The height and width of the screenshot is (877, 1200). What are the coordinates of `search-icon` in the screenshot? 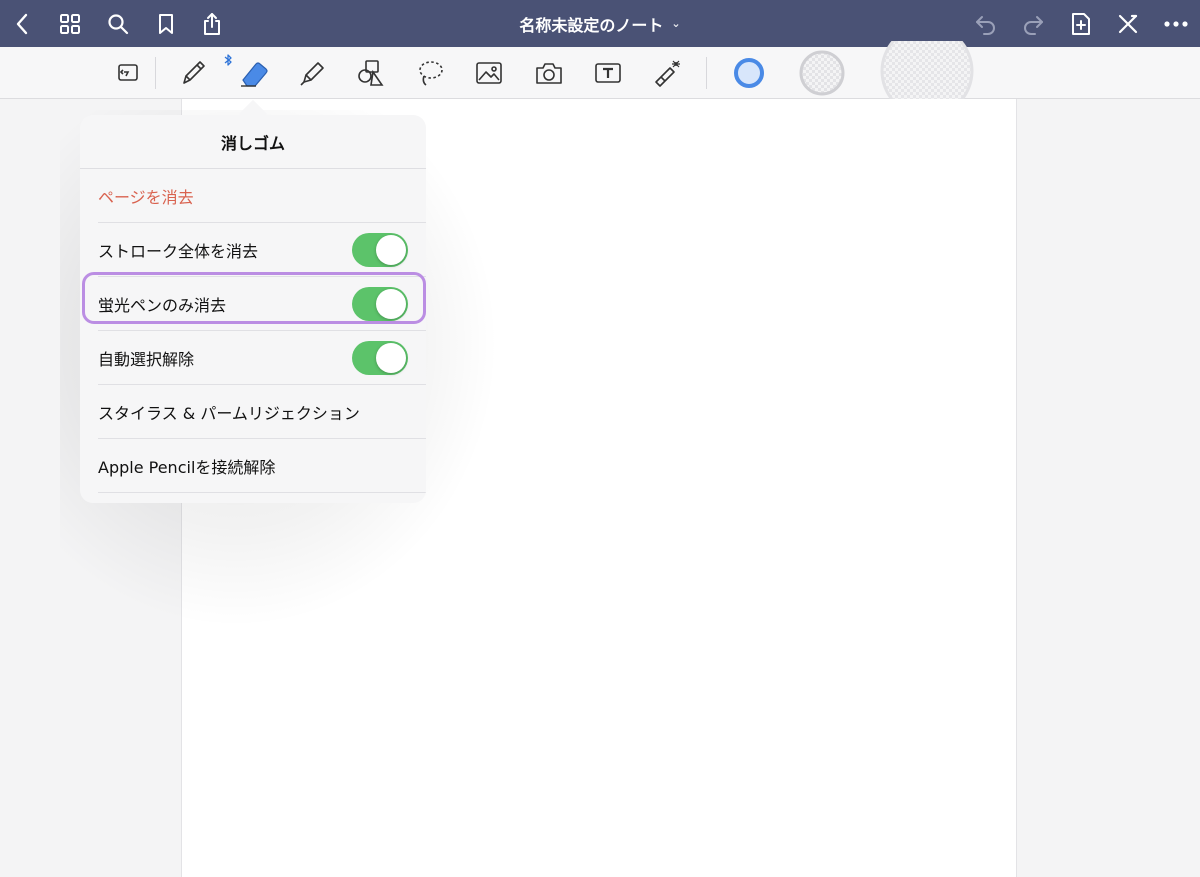 It's located at (118, 23).